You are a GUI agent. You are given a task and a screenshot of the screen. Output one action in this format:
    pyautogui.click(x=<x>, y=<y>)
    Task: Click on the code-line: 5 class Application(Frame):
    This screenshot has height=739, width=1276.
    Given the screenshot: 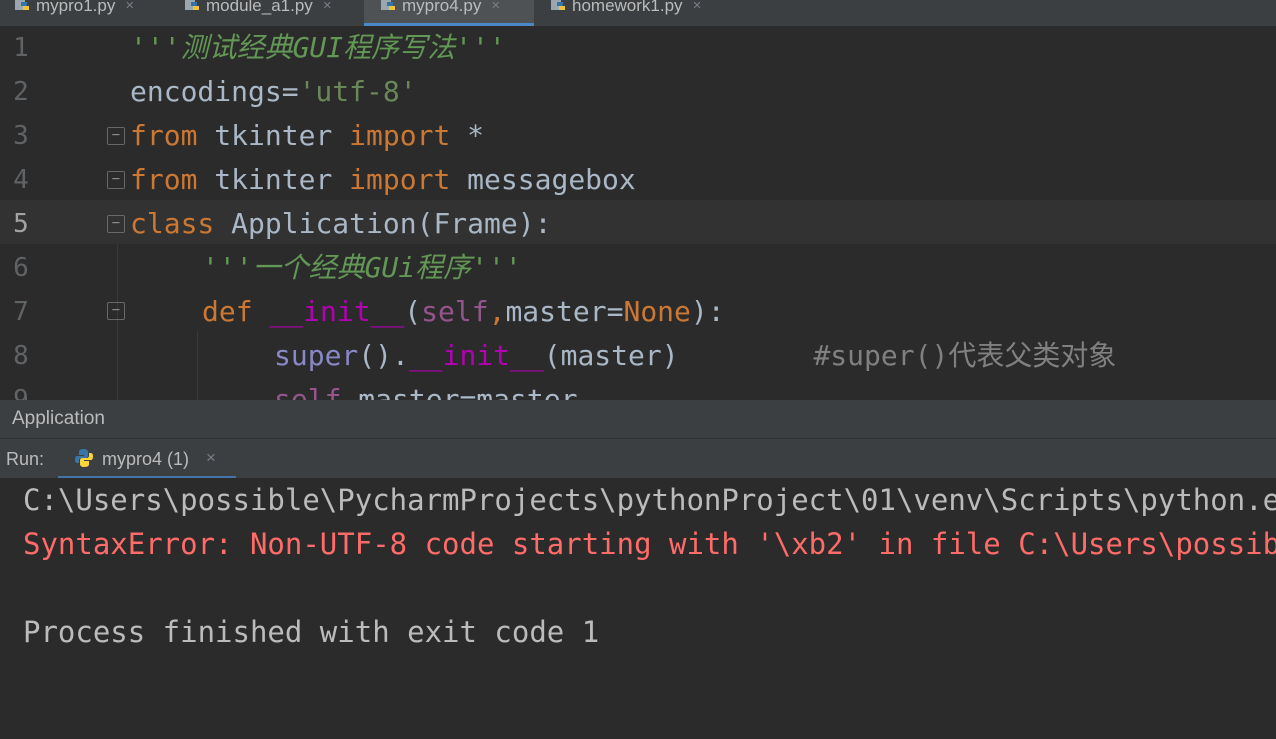 What is the action you would take?
    pyautogui.click(x=638, y=224)
    